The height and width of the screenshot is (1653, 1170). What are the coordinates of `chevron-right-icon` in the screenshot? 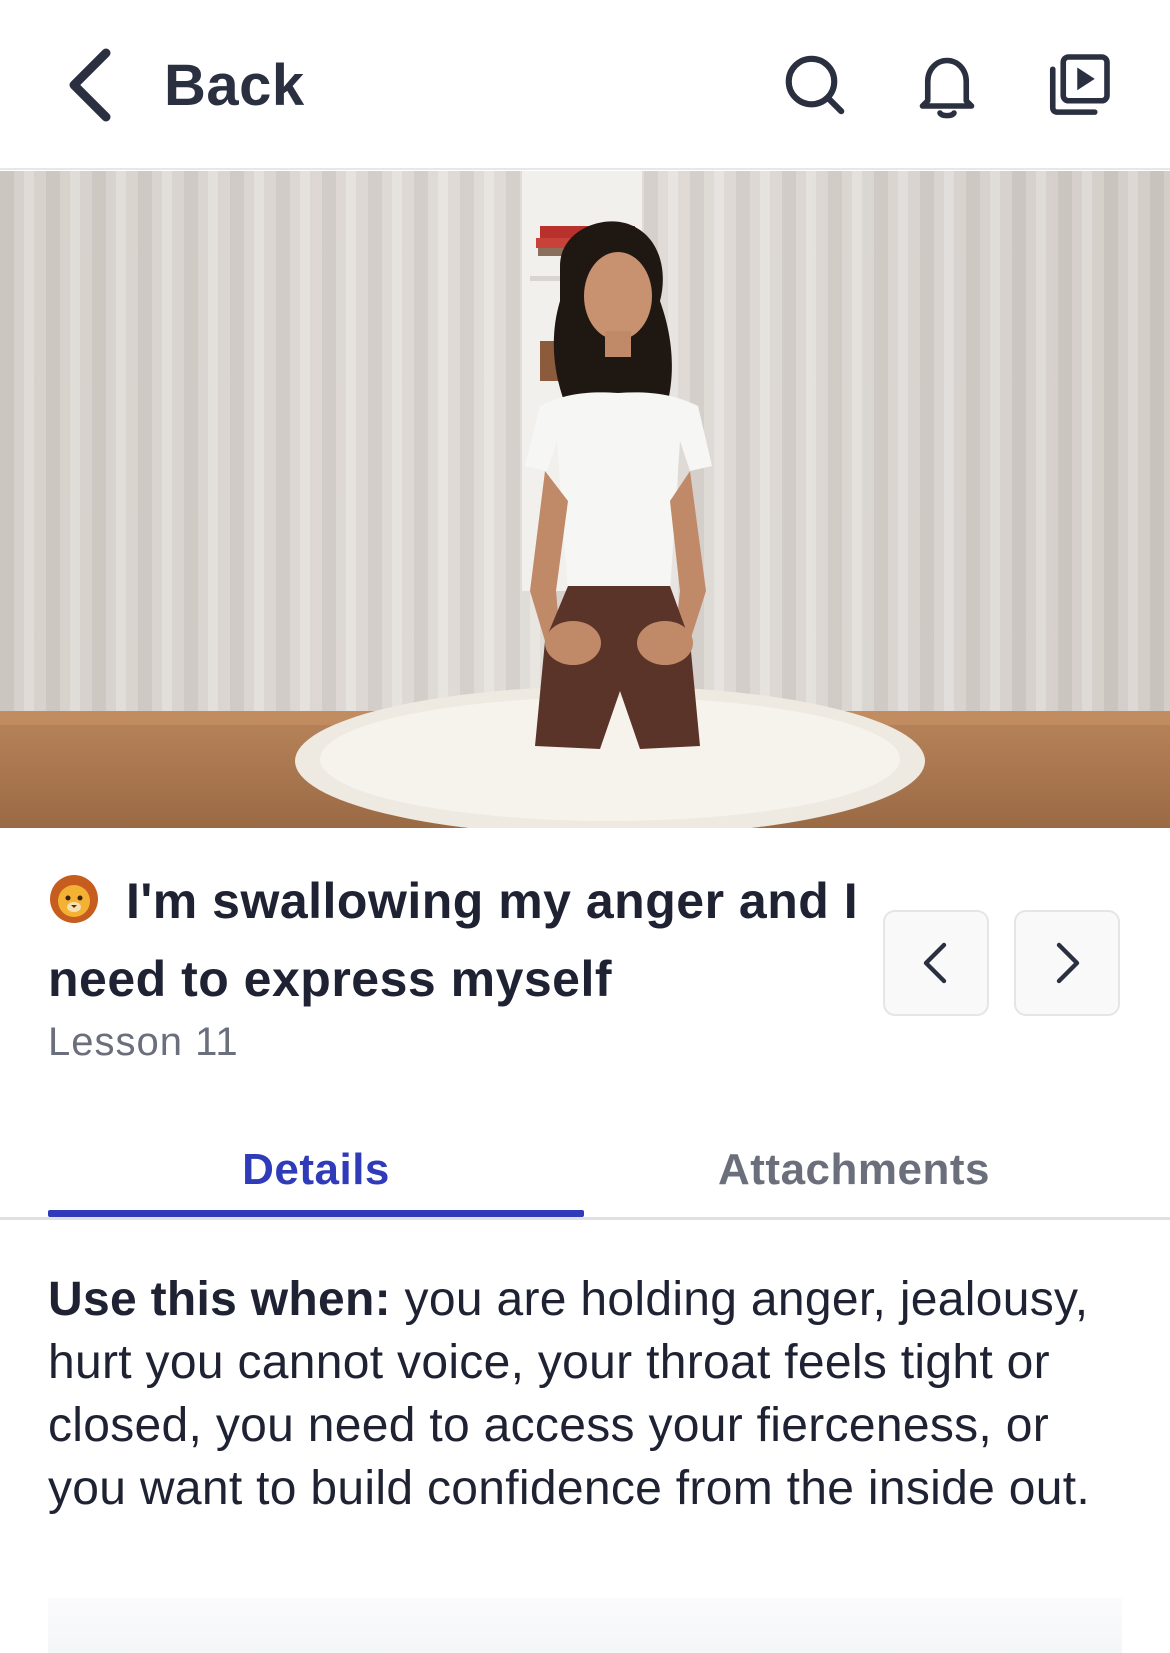 It's located at (1068, 963).